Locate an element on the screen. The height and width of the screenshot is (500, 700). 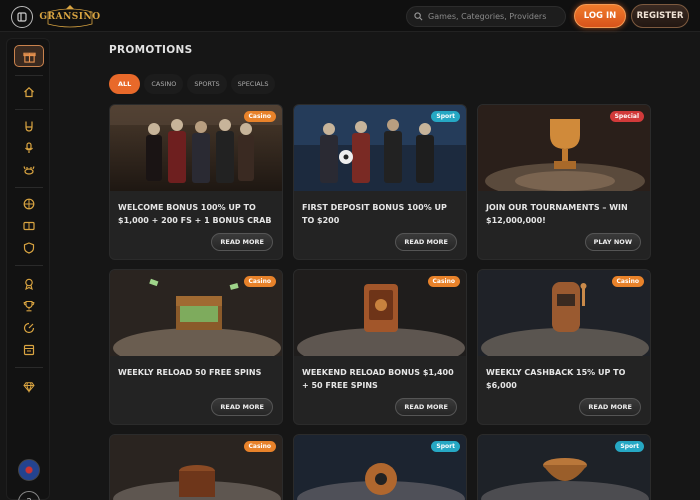
sidebar-toggle-button is located at coordinates (22, 17).